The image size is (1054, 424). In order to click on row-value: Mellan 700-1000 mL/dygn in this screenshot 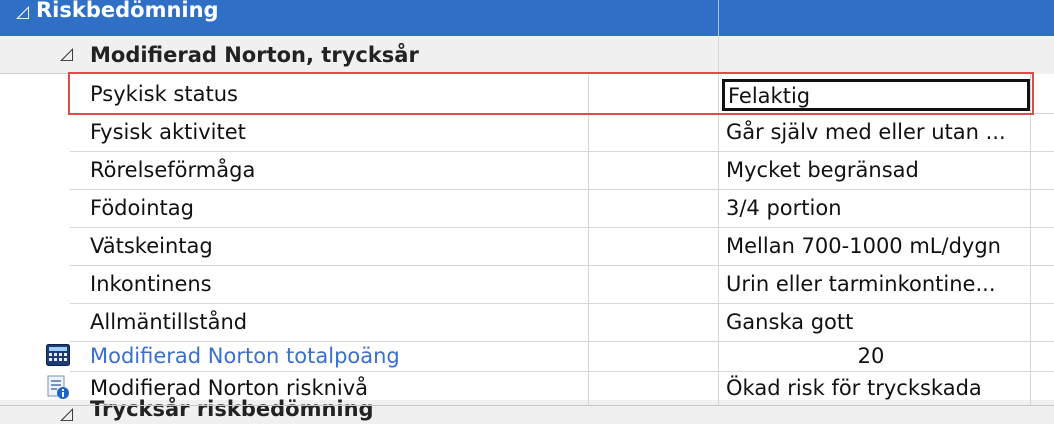, I will do `click(876, 246)`.